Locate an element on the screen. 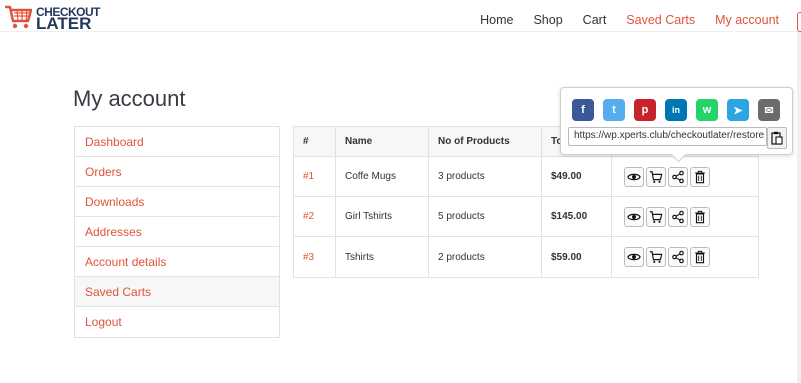 The image size is (801, 383). header-products: No of Products is located at coordinates (485, 141).